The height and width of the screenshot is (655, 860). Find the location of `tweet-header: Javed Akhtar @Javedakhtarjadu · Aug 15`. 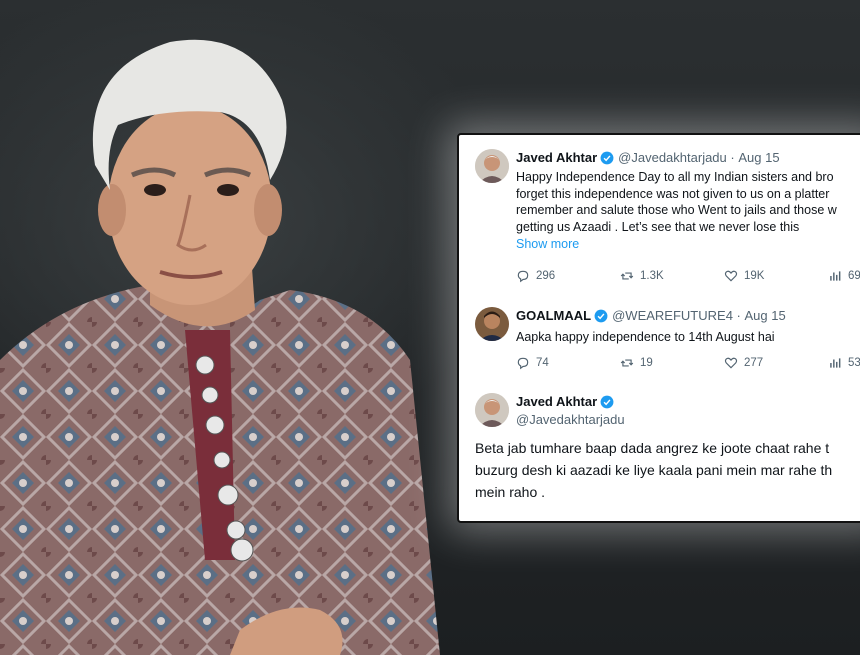

tweet-header: Javed Akhtar @Javedakhtarjadu · Aug 15 is located at coordinates (688, 158).